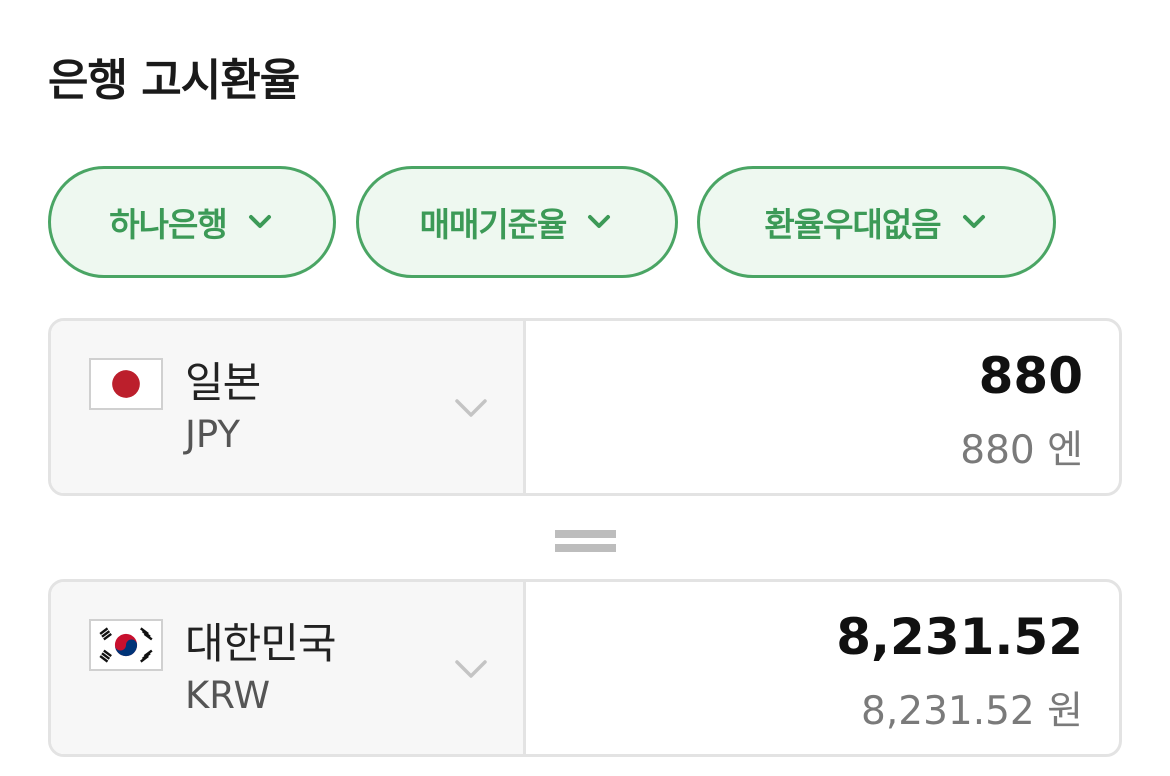 The width and height of the screenshot is (1170, 776). I want to click on to-currency-code: KRW, so click(228, 695).